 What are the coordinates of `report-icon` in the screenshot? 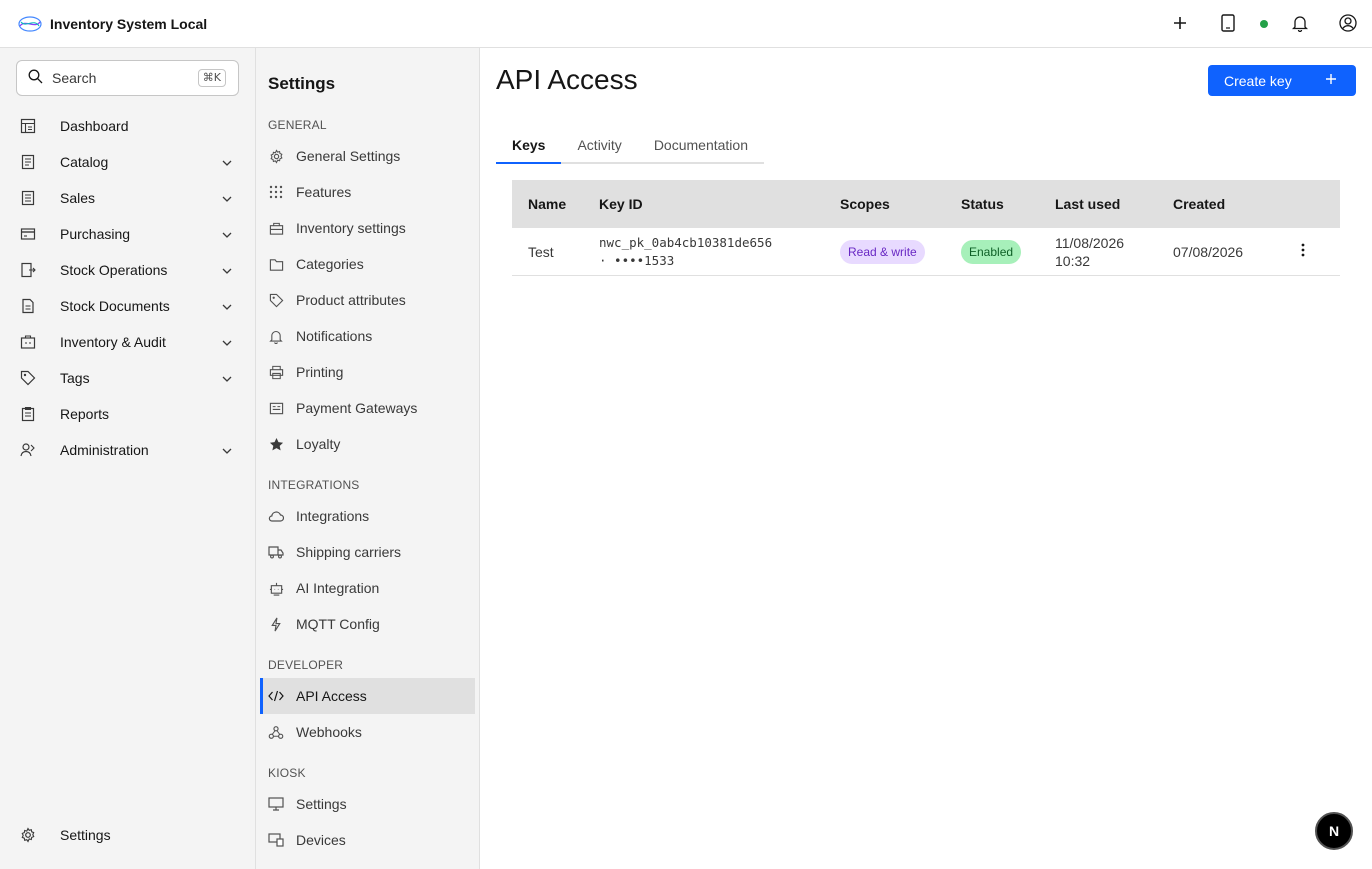 It's located at (28, 414).